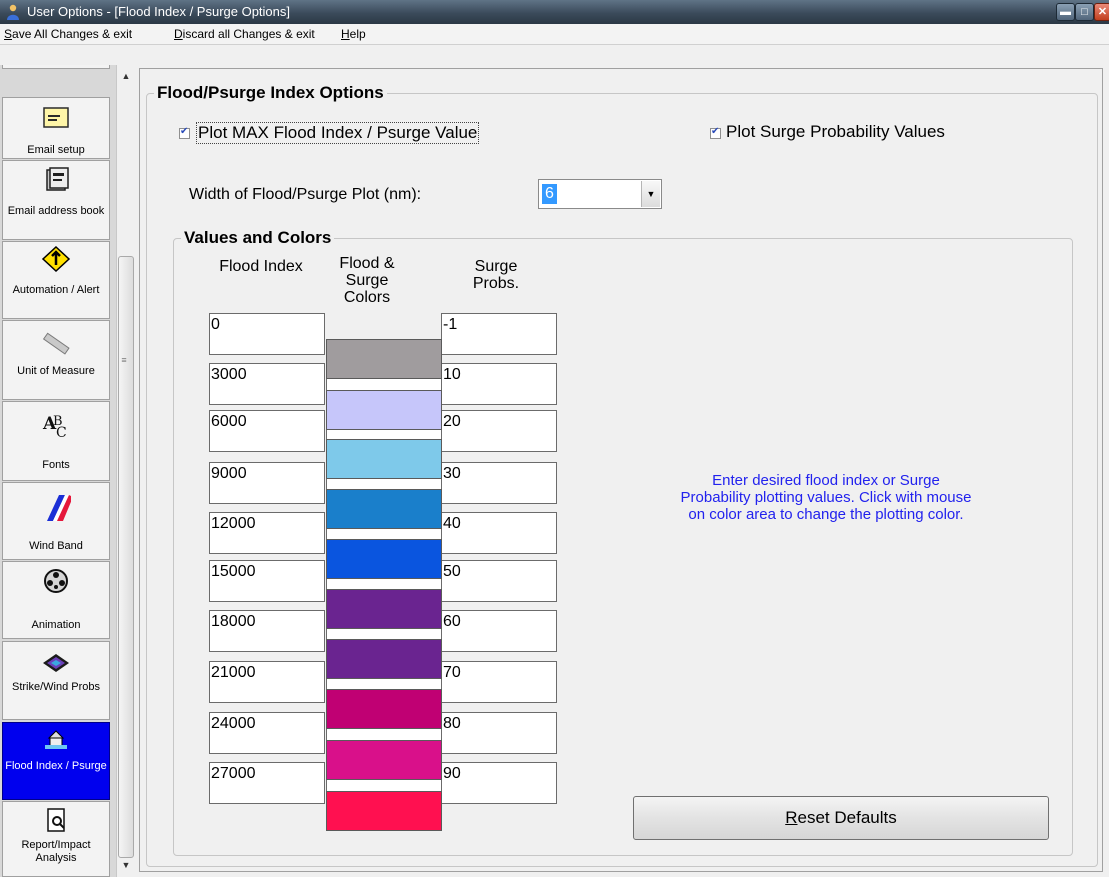 The height and width of the screenshot is (877, 1109). I want to click on surge-prob-input: 10, so click(499, 384).